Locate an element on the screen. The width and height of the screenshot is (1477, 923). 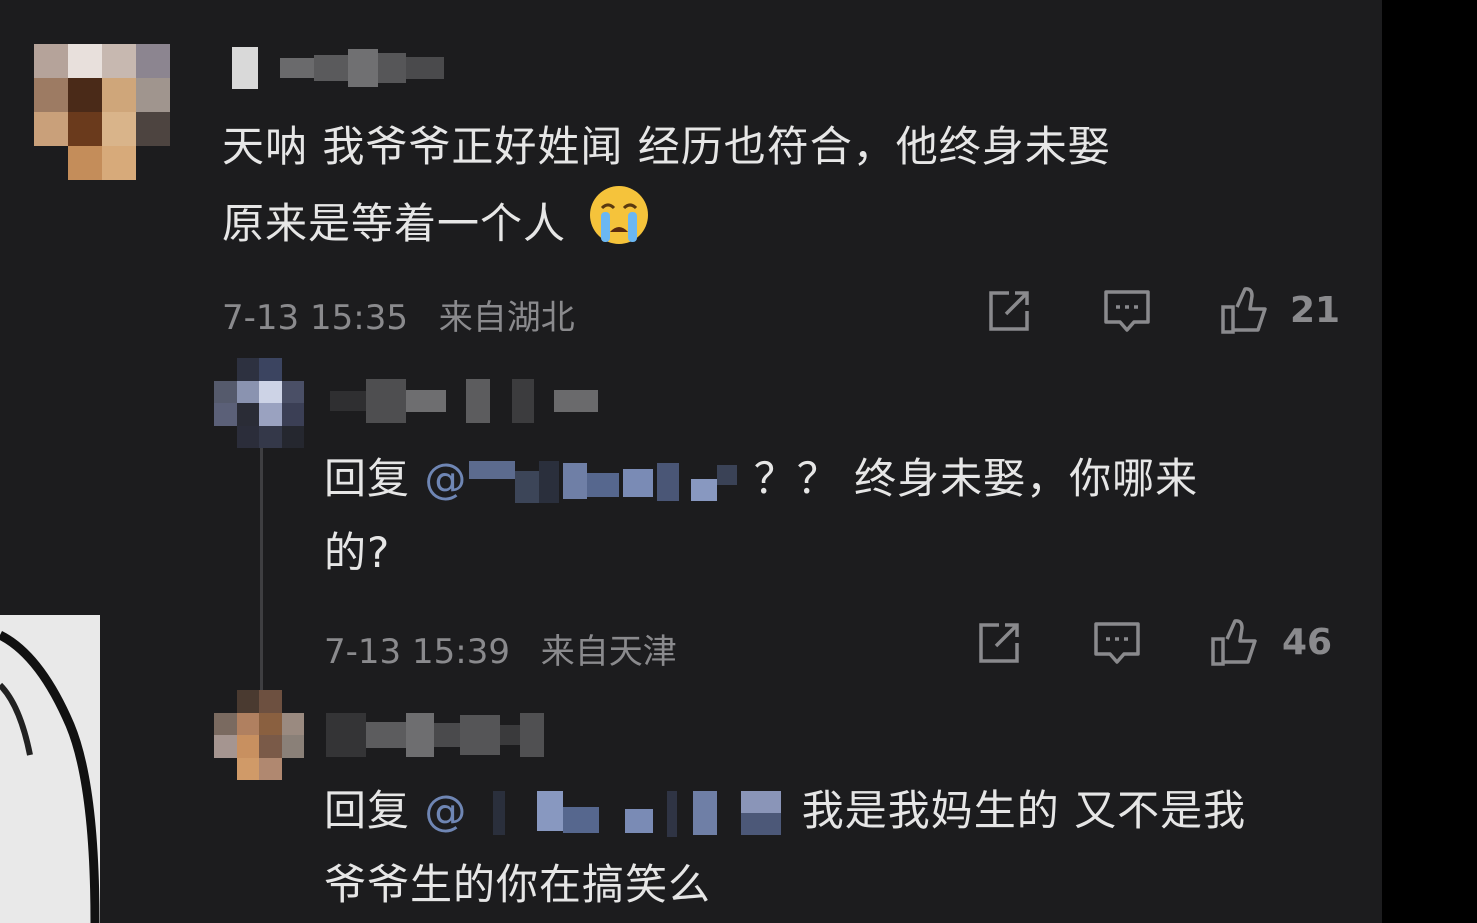
timestamp: 7-13 15:35 is located at coordinates (315, 318).